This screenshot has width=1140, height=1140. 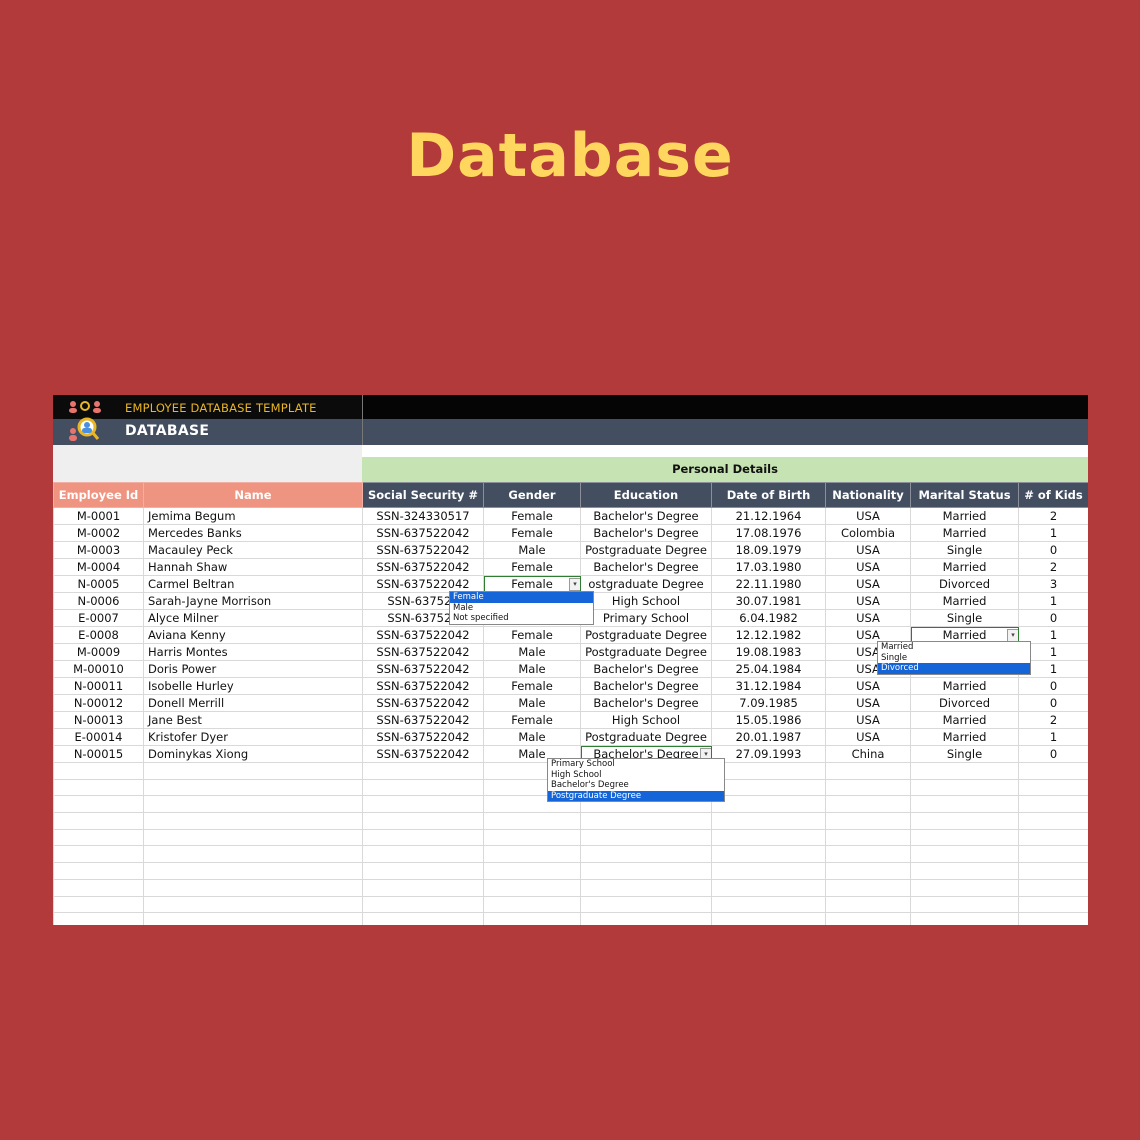 I want to click on cell-date-of-birth: 21.12.1964, so click(x=768, y=516).